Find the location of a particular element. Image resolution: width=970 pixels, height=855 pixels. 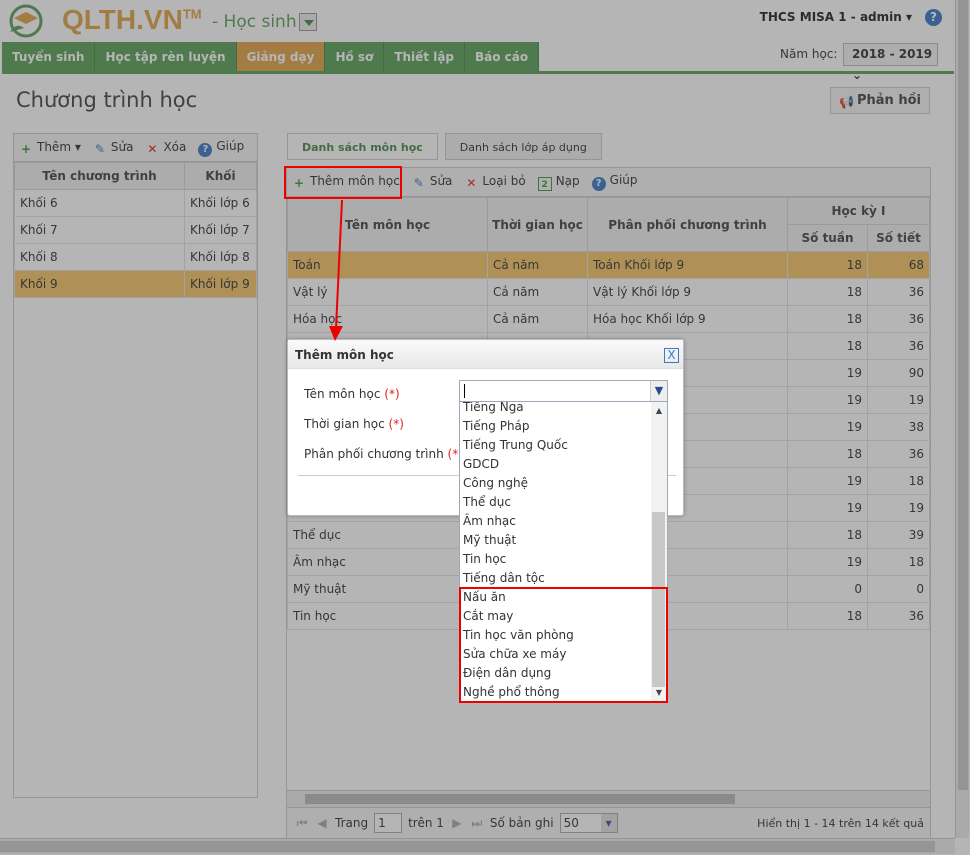

dialog-title: Thêm môn học is located at coordinates (485, 354).